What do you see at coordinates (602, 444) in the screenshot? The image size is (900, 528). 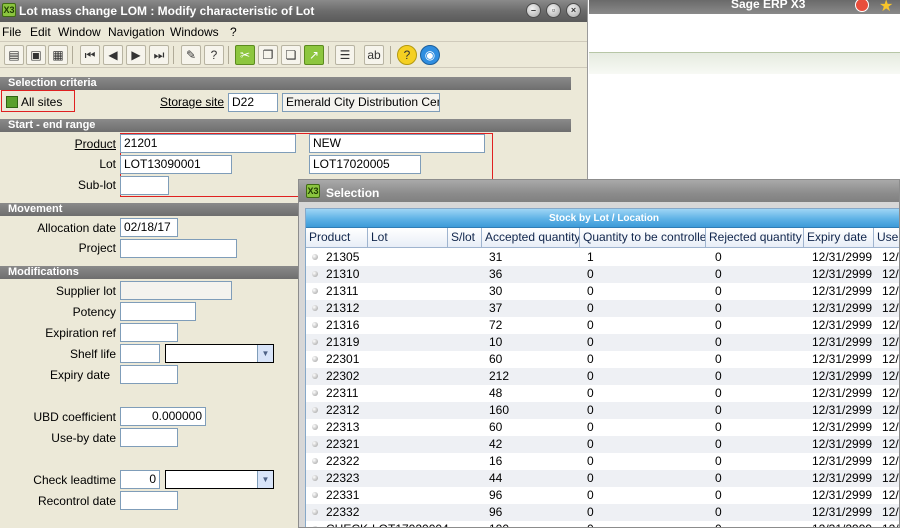 I see `table-row: 22321 42 0 0 12/31/2999 12/3` at bounding box center [602, 444].